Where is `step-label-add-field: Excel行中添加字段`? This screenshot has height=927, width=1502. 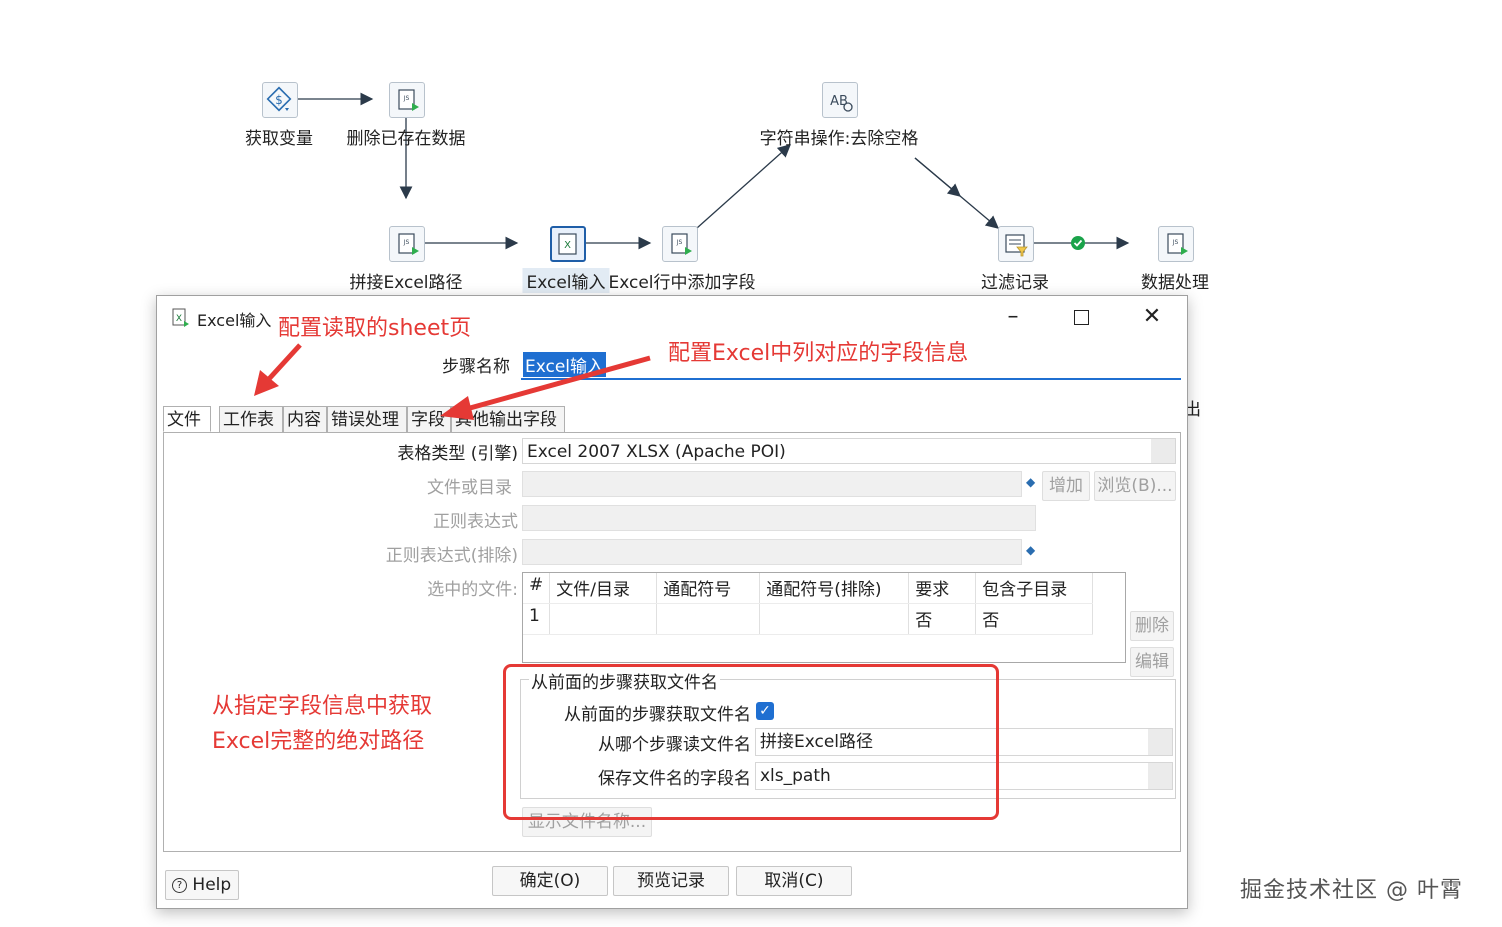 step-label-add-field: Excel行中添加字段 is located at coordinates (682, 283).